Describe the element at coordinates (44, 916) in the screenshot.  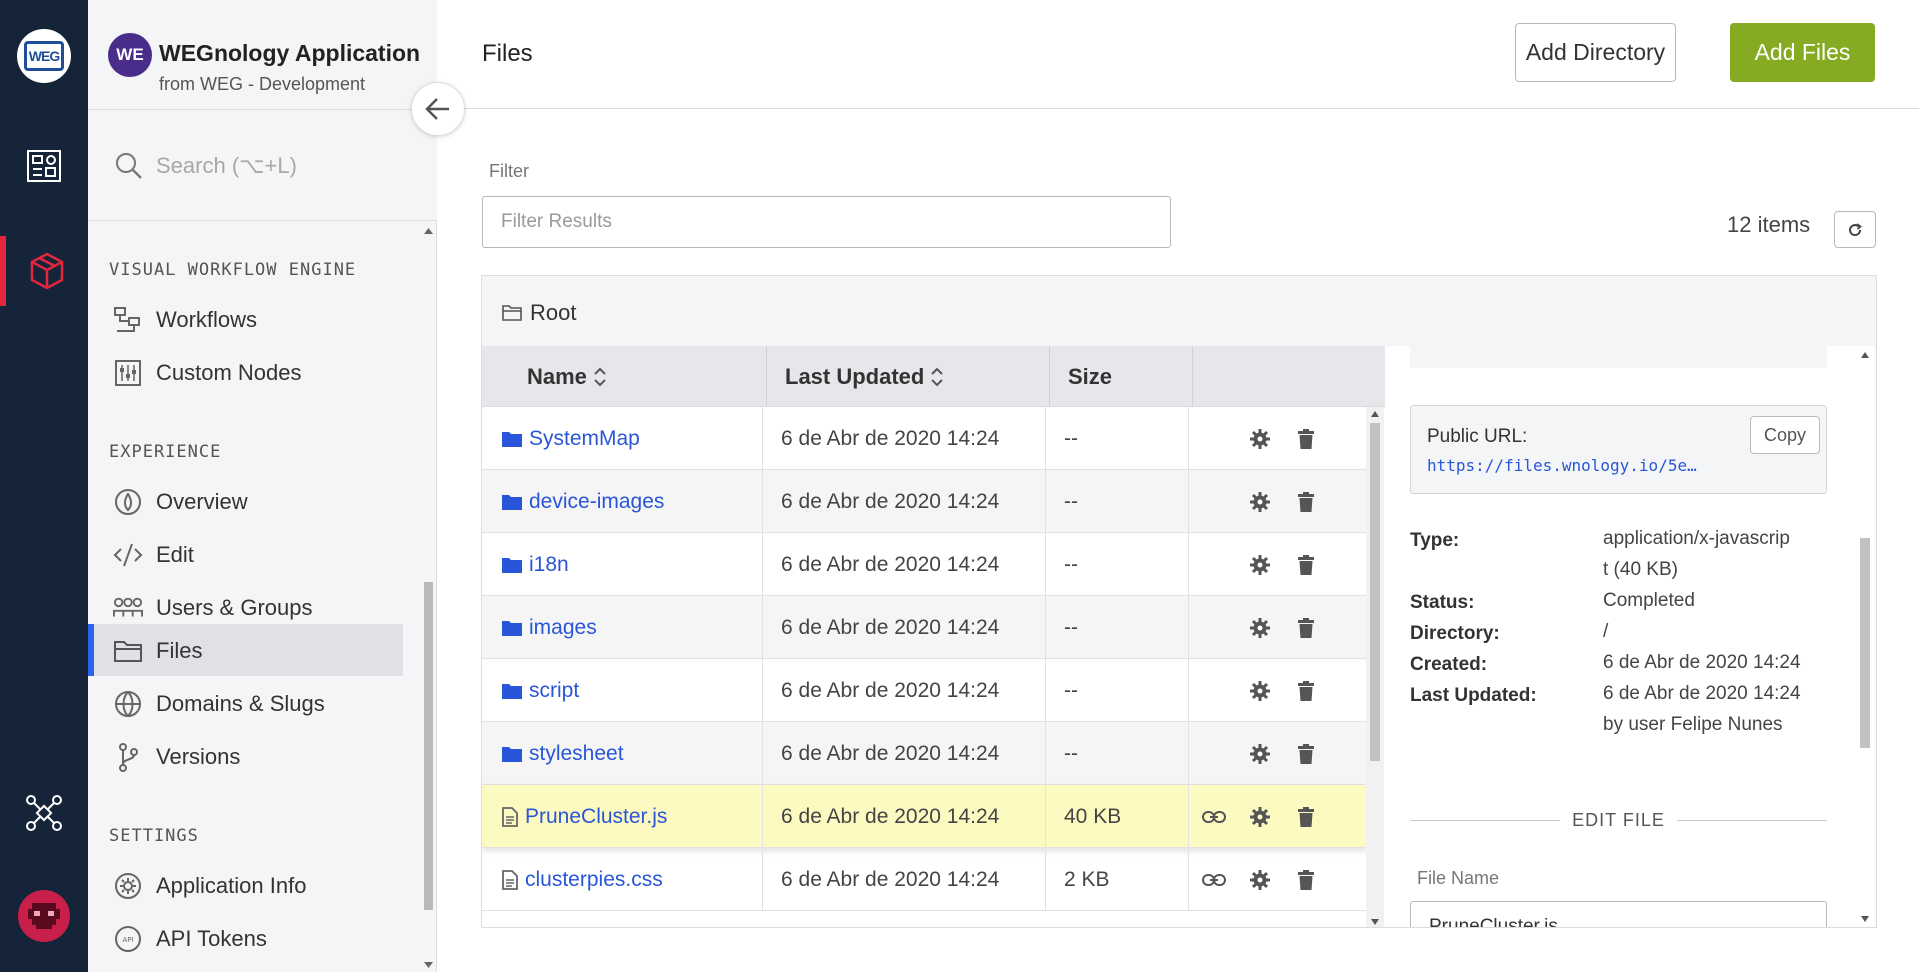
I see `user-avatar` at that location.